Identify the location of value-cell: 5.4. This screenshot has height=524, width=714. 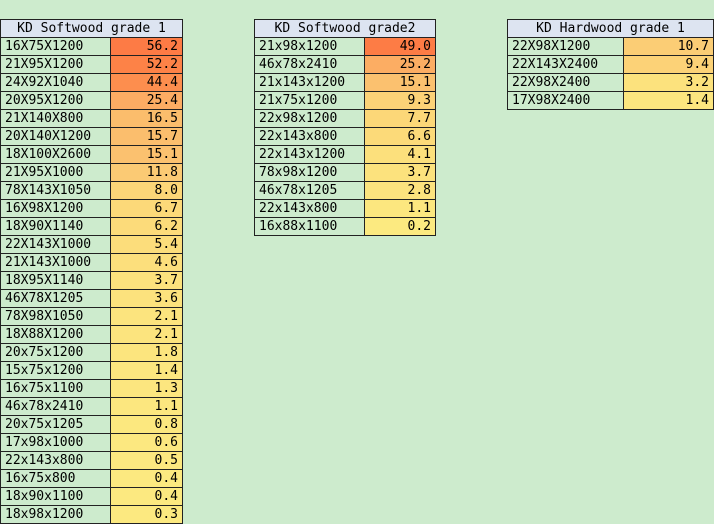
(146, 244).